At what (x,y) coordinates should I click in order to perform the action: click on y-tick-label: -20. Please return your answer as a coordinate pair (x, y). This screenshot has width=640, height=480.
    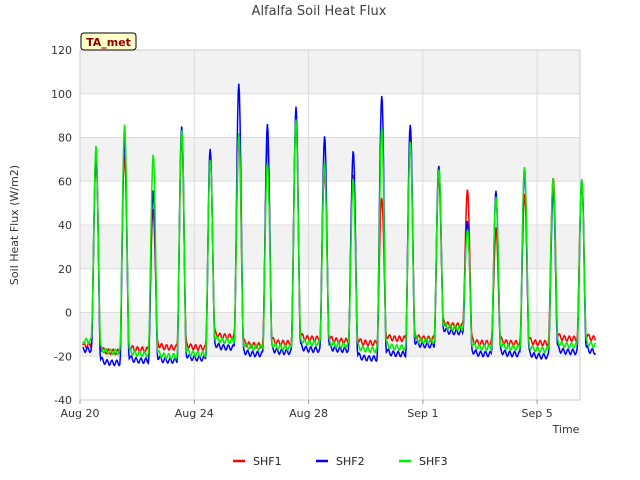
    Looking at the image, I should click on (63, 356).